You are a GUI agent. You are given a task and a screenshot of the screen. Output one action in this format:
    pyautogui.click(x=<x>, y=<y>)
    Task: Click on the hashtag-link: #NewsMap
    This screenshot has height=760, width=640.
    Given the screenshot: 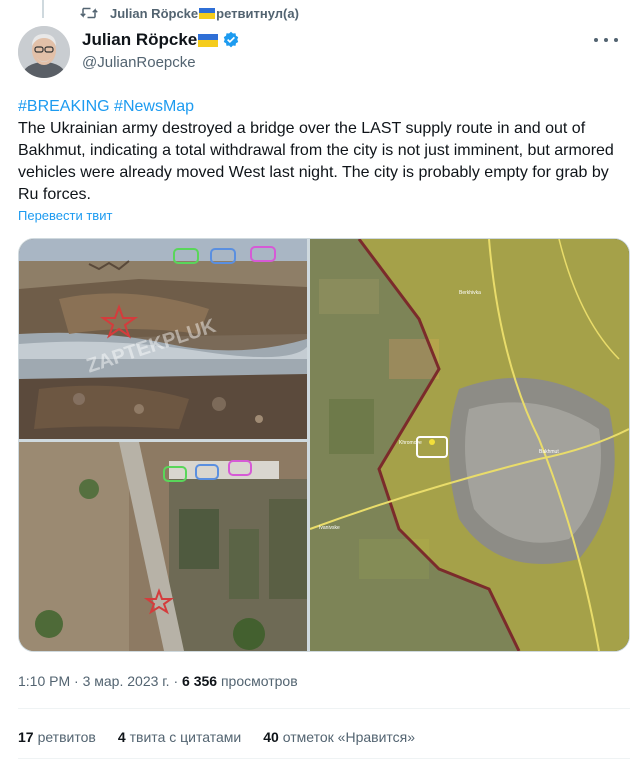 What is the action you would take?
    pyautogui.click(x=154, y=106)
    